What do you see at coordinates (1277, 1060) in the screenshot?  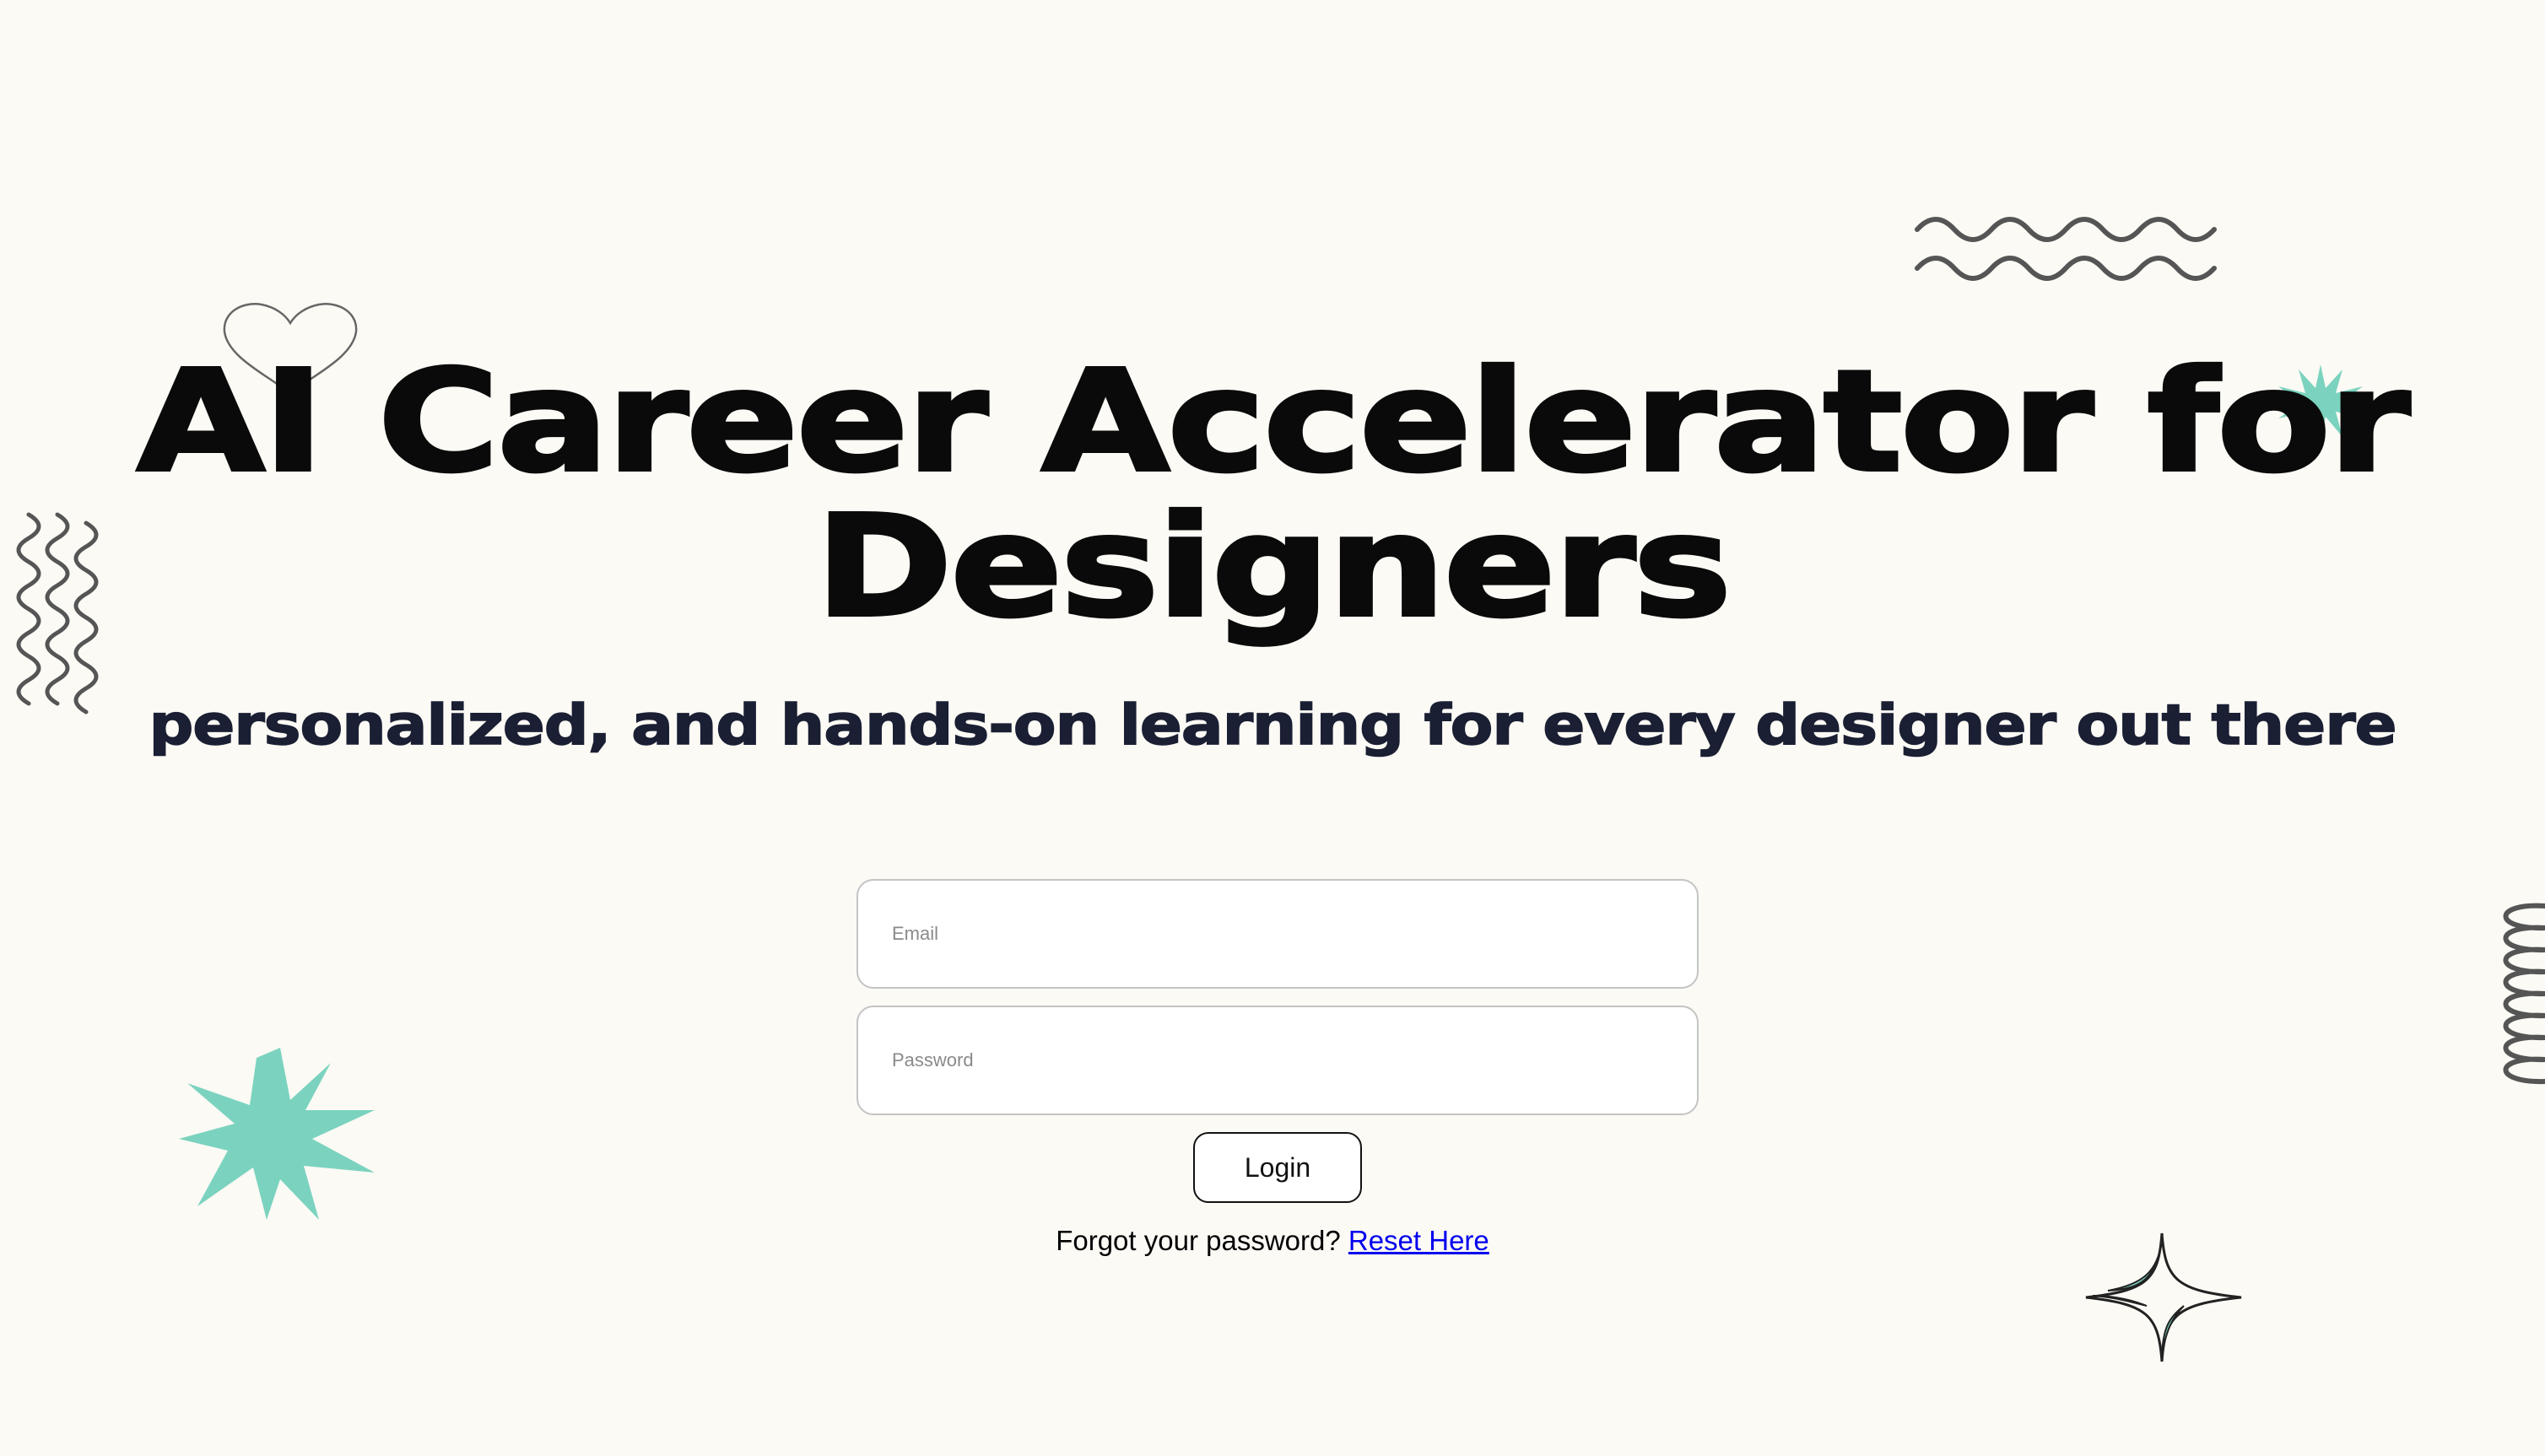 I see `password-field` at bounding box center [1277, 1060].